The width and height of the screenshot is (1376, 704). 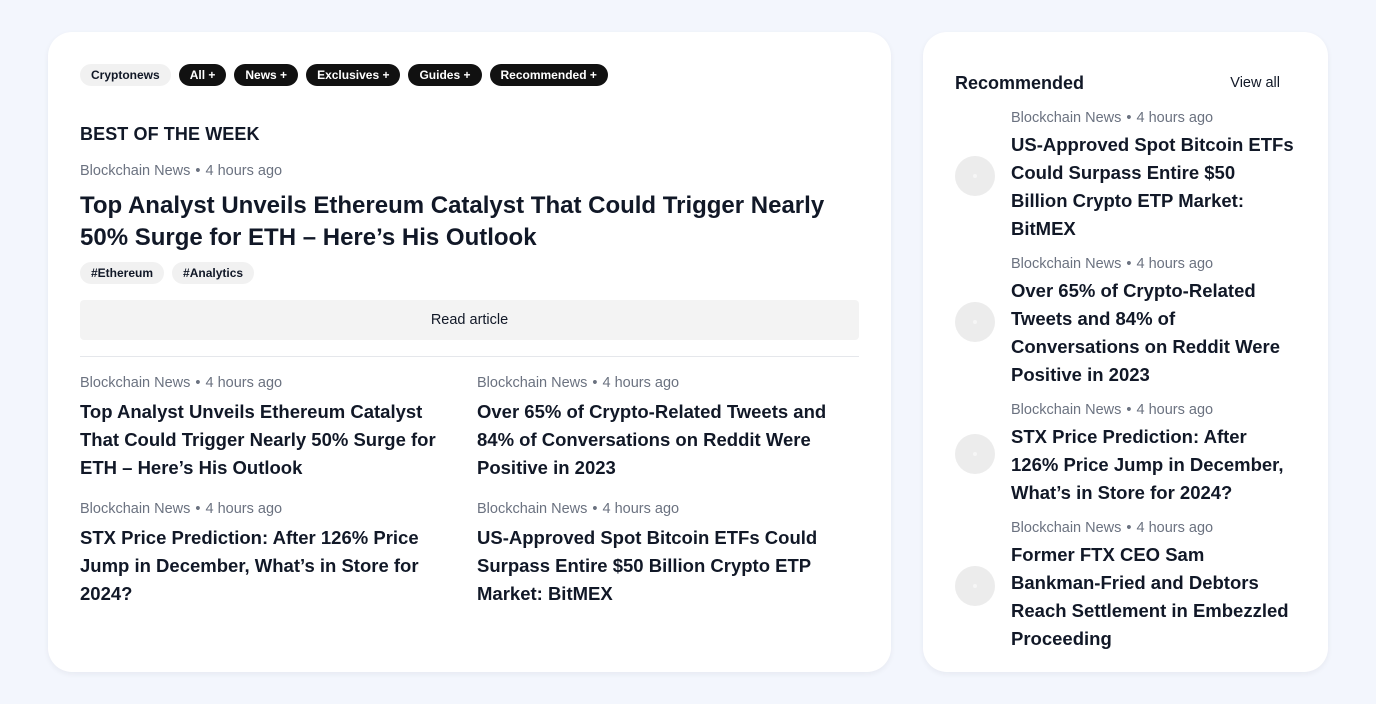 I want to click on chip-recommended: Recommended +, so click(x=548, y=75).